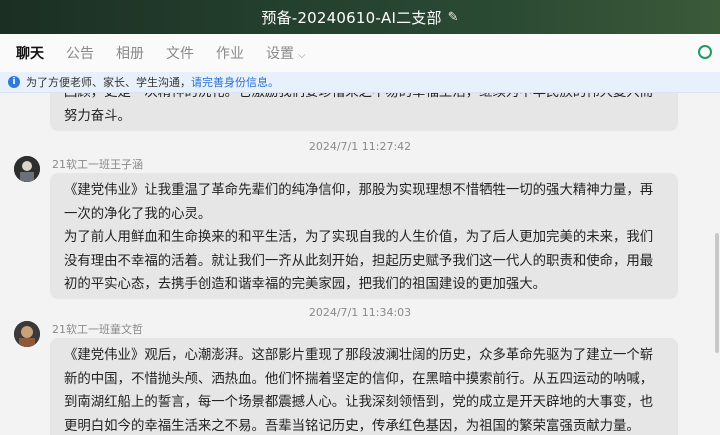 Image resolution: width=720 pixels, height=435 pixels. Describe the element at coordinates (80, 53) in the screenshot. I see `tab-announcement: 公告` at that location.